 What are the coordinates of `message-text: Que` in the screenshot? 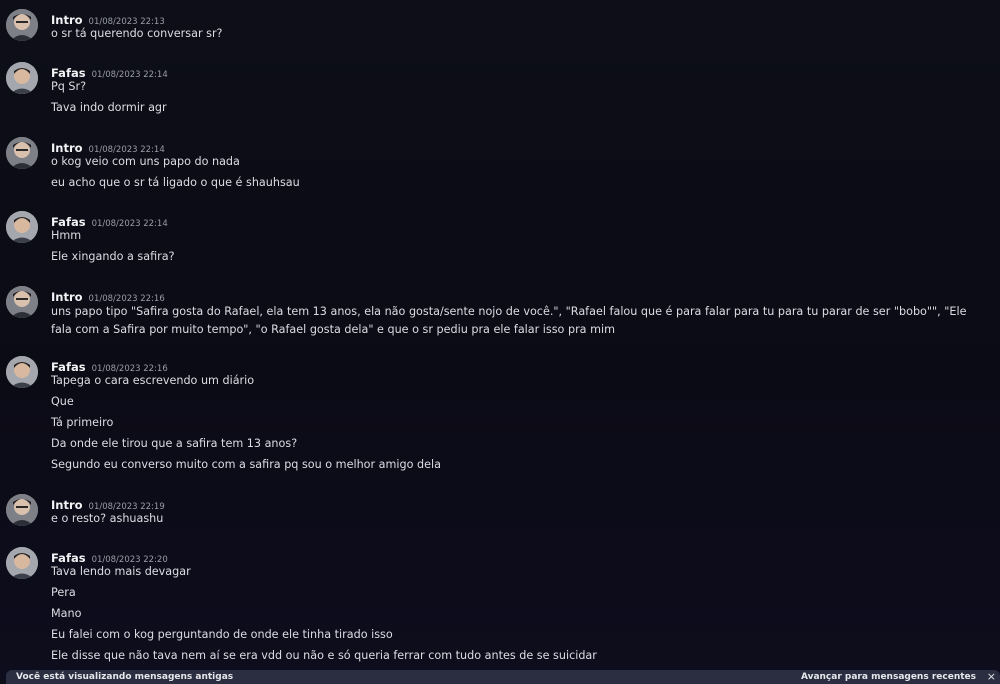 It's located at (62, 401).